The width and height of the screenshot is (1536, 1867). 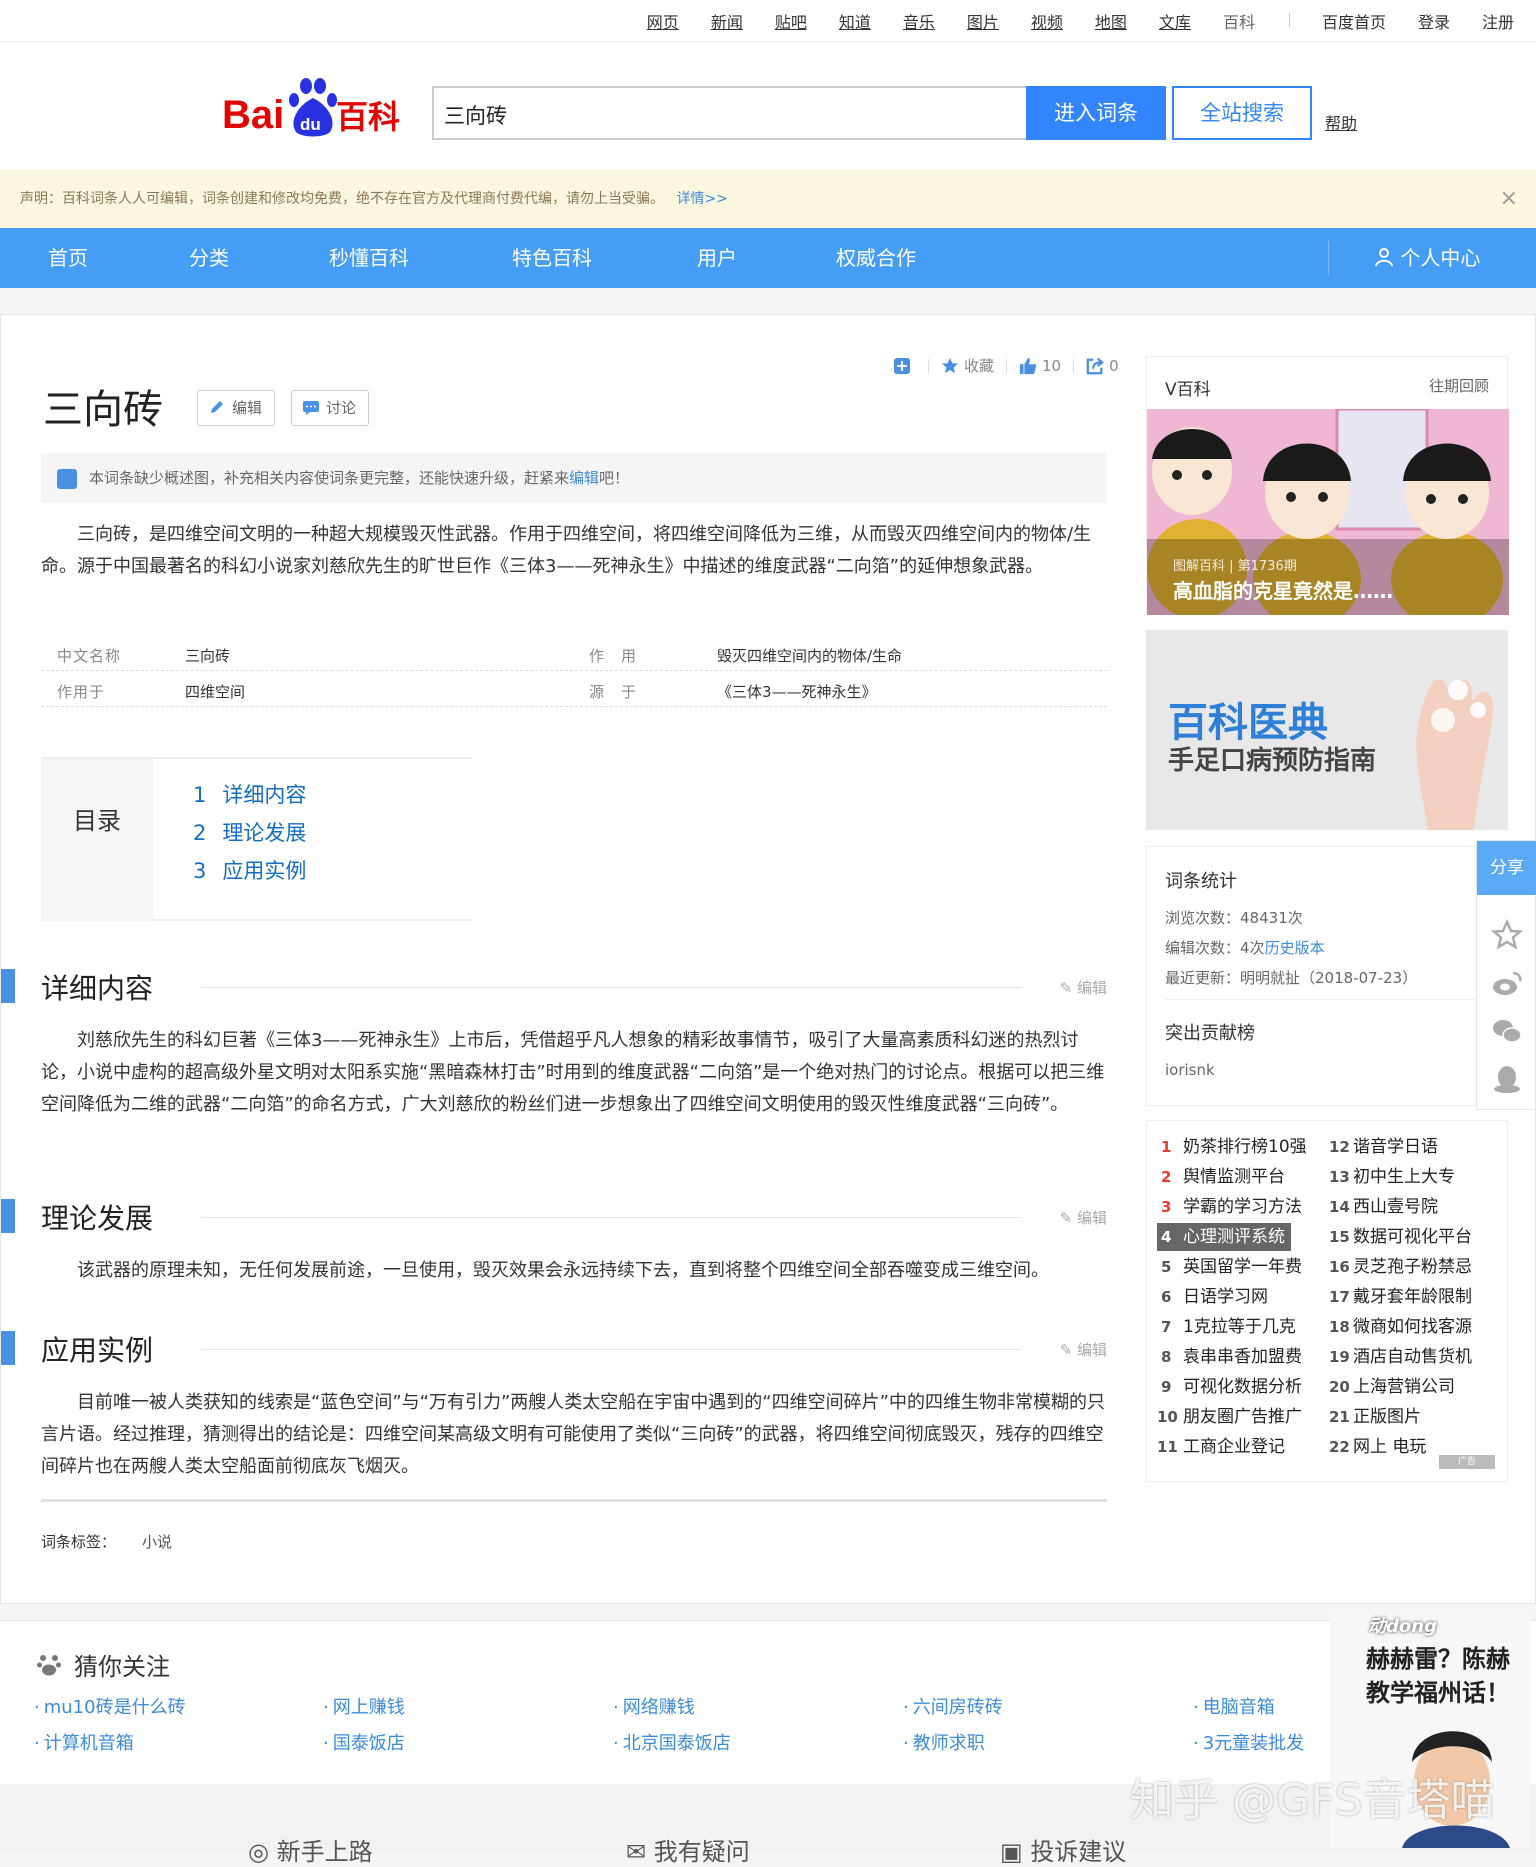 What do you see at coordinates (1229, 1417) in the screenshot?
I see `list-item: 10 朋友圈广告推广` at bounding box center [1229, 1417].